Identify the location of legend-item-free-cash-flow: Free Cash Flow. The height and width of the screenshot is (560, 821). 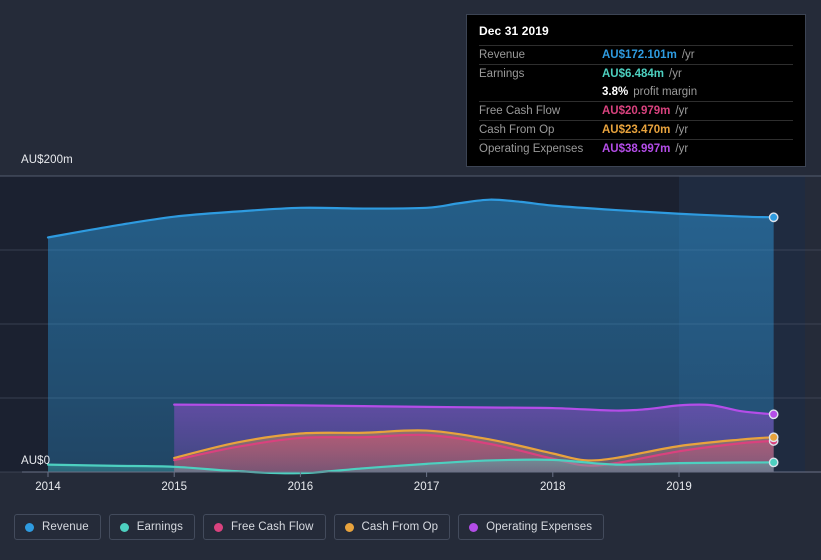
(264, 527).